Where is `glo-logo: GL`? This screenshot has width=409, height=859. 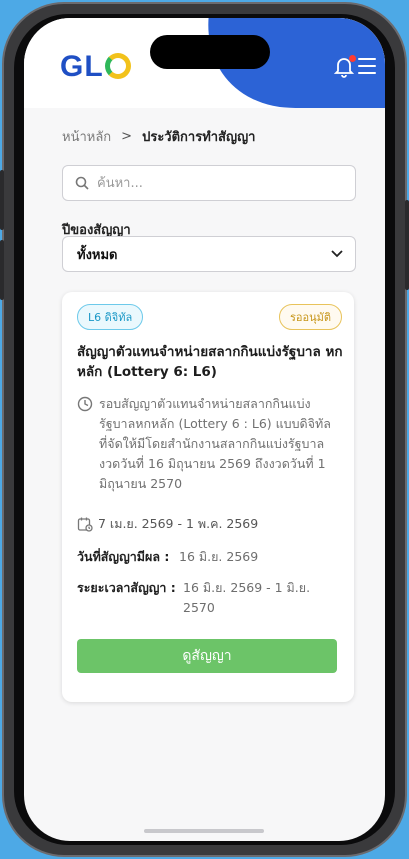
glo-logo: GL is located at coordinates (95, 67).